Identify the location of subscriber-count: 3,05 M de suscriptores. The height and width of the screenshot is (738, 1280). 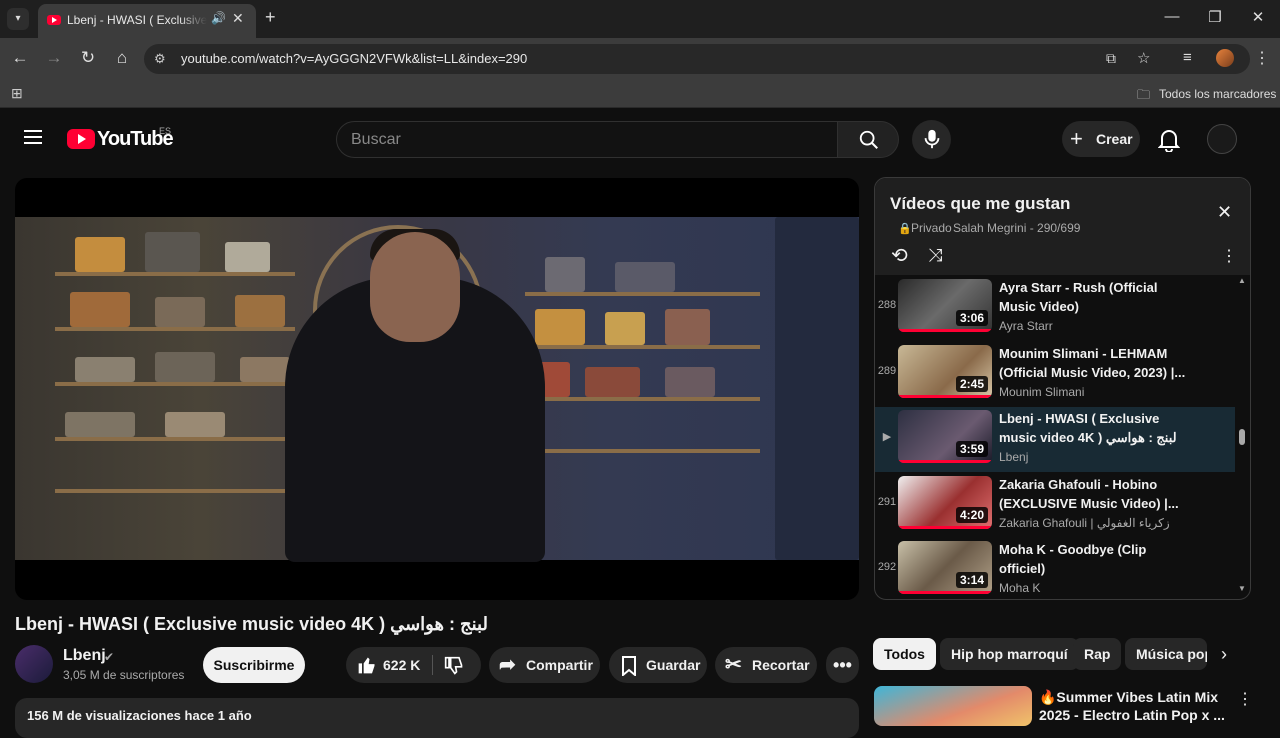
(124, 675).